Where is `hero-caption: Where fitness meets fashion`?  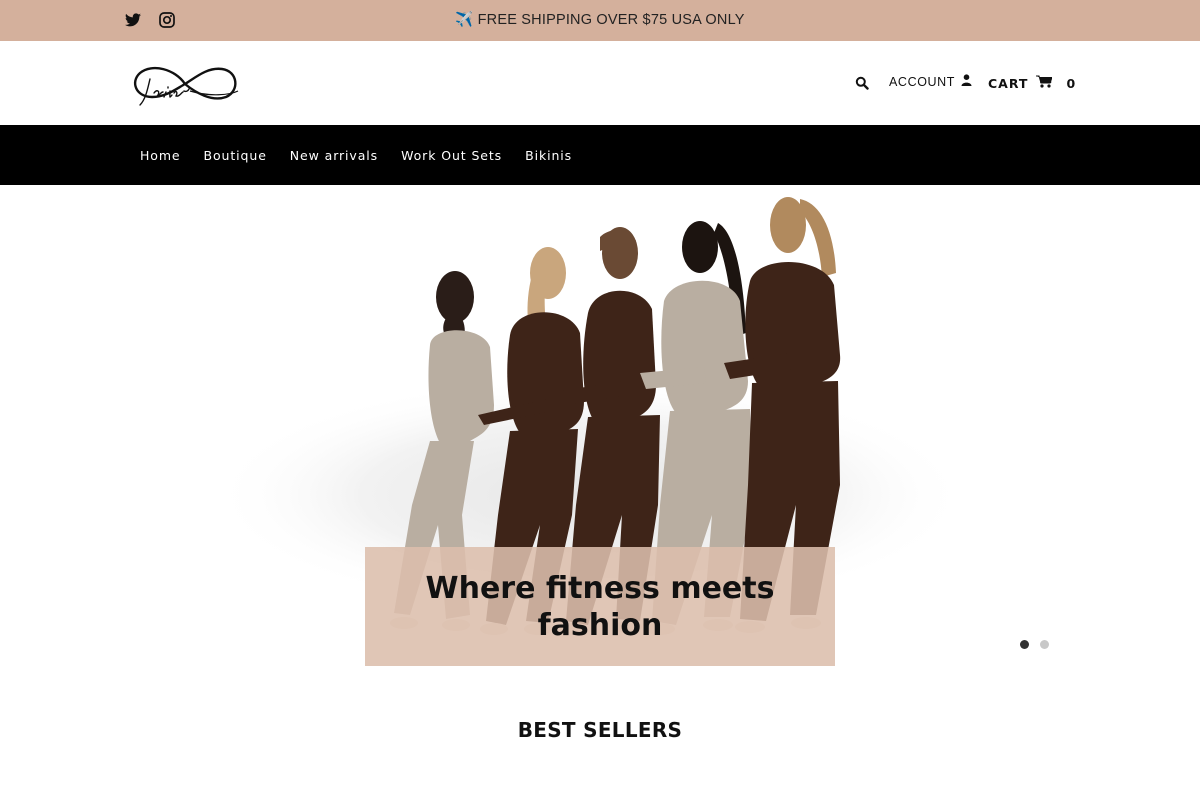
hero-caption: Where fitness meets fashion is located at coordinates (600, 606).